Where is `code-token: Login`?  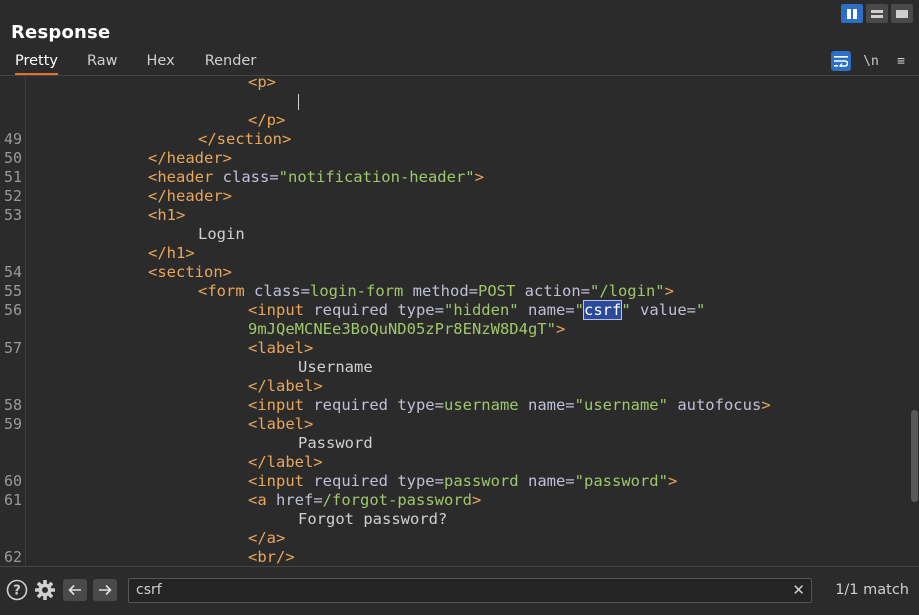
code-token: Login is located at coordinates (221, 234).